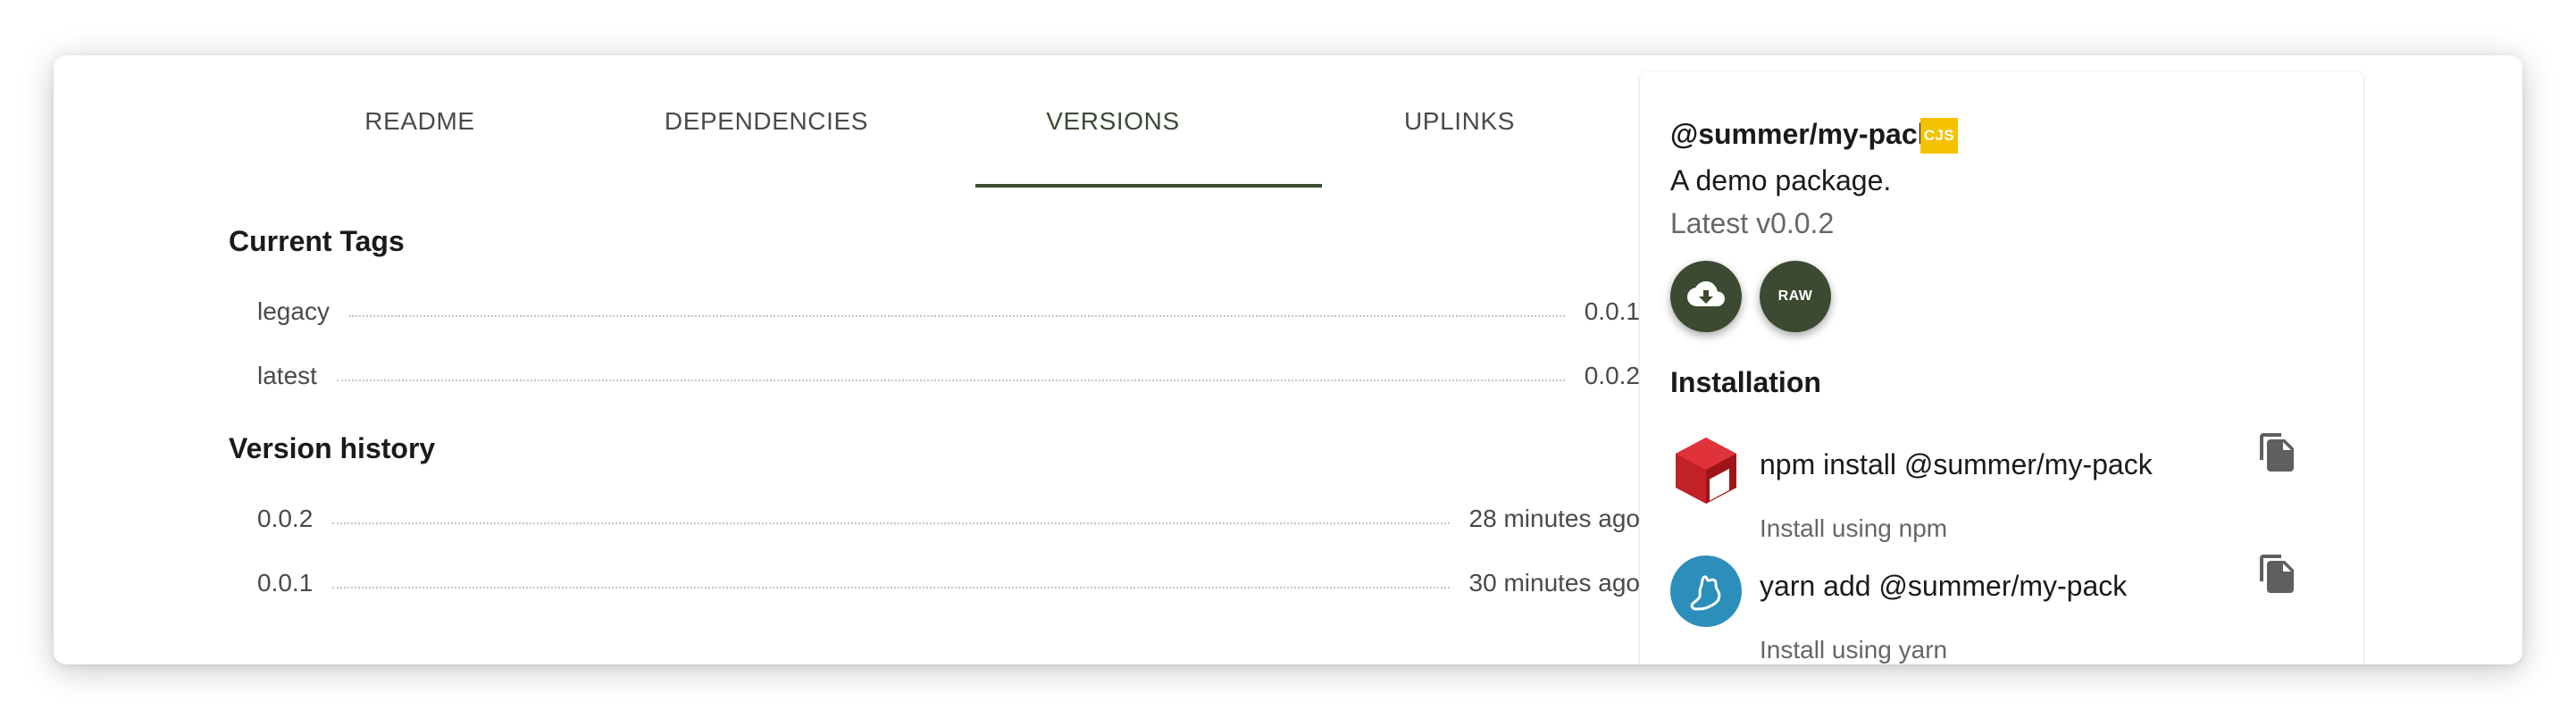 This screenshot has height=718, width=2576. Describe the element at coordinates (1706, 591) in the screenshot. I see `yarn-icon` at that location.